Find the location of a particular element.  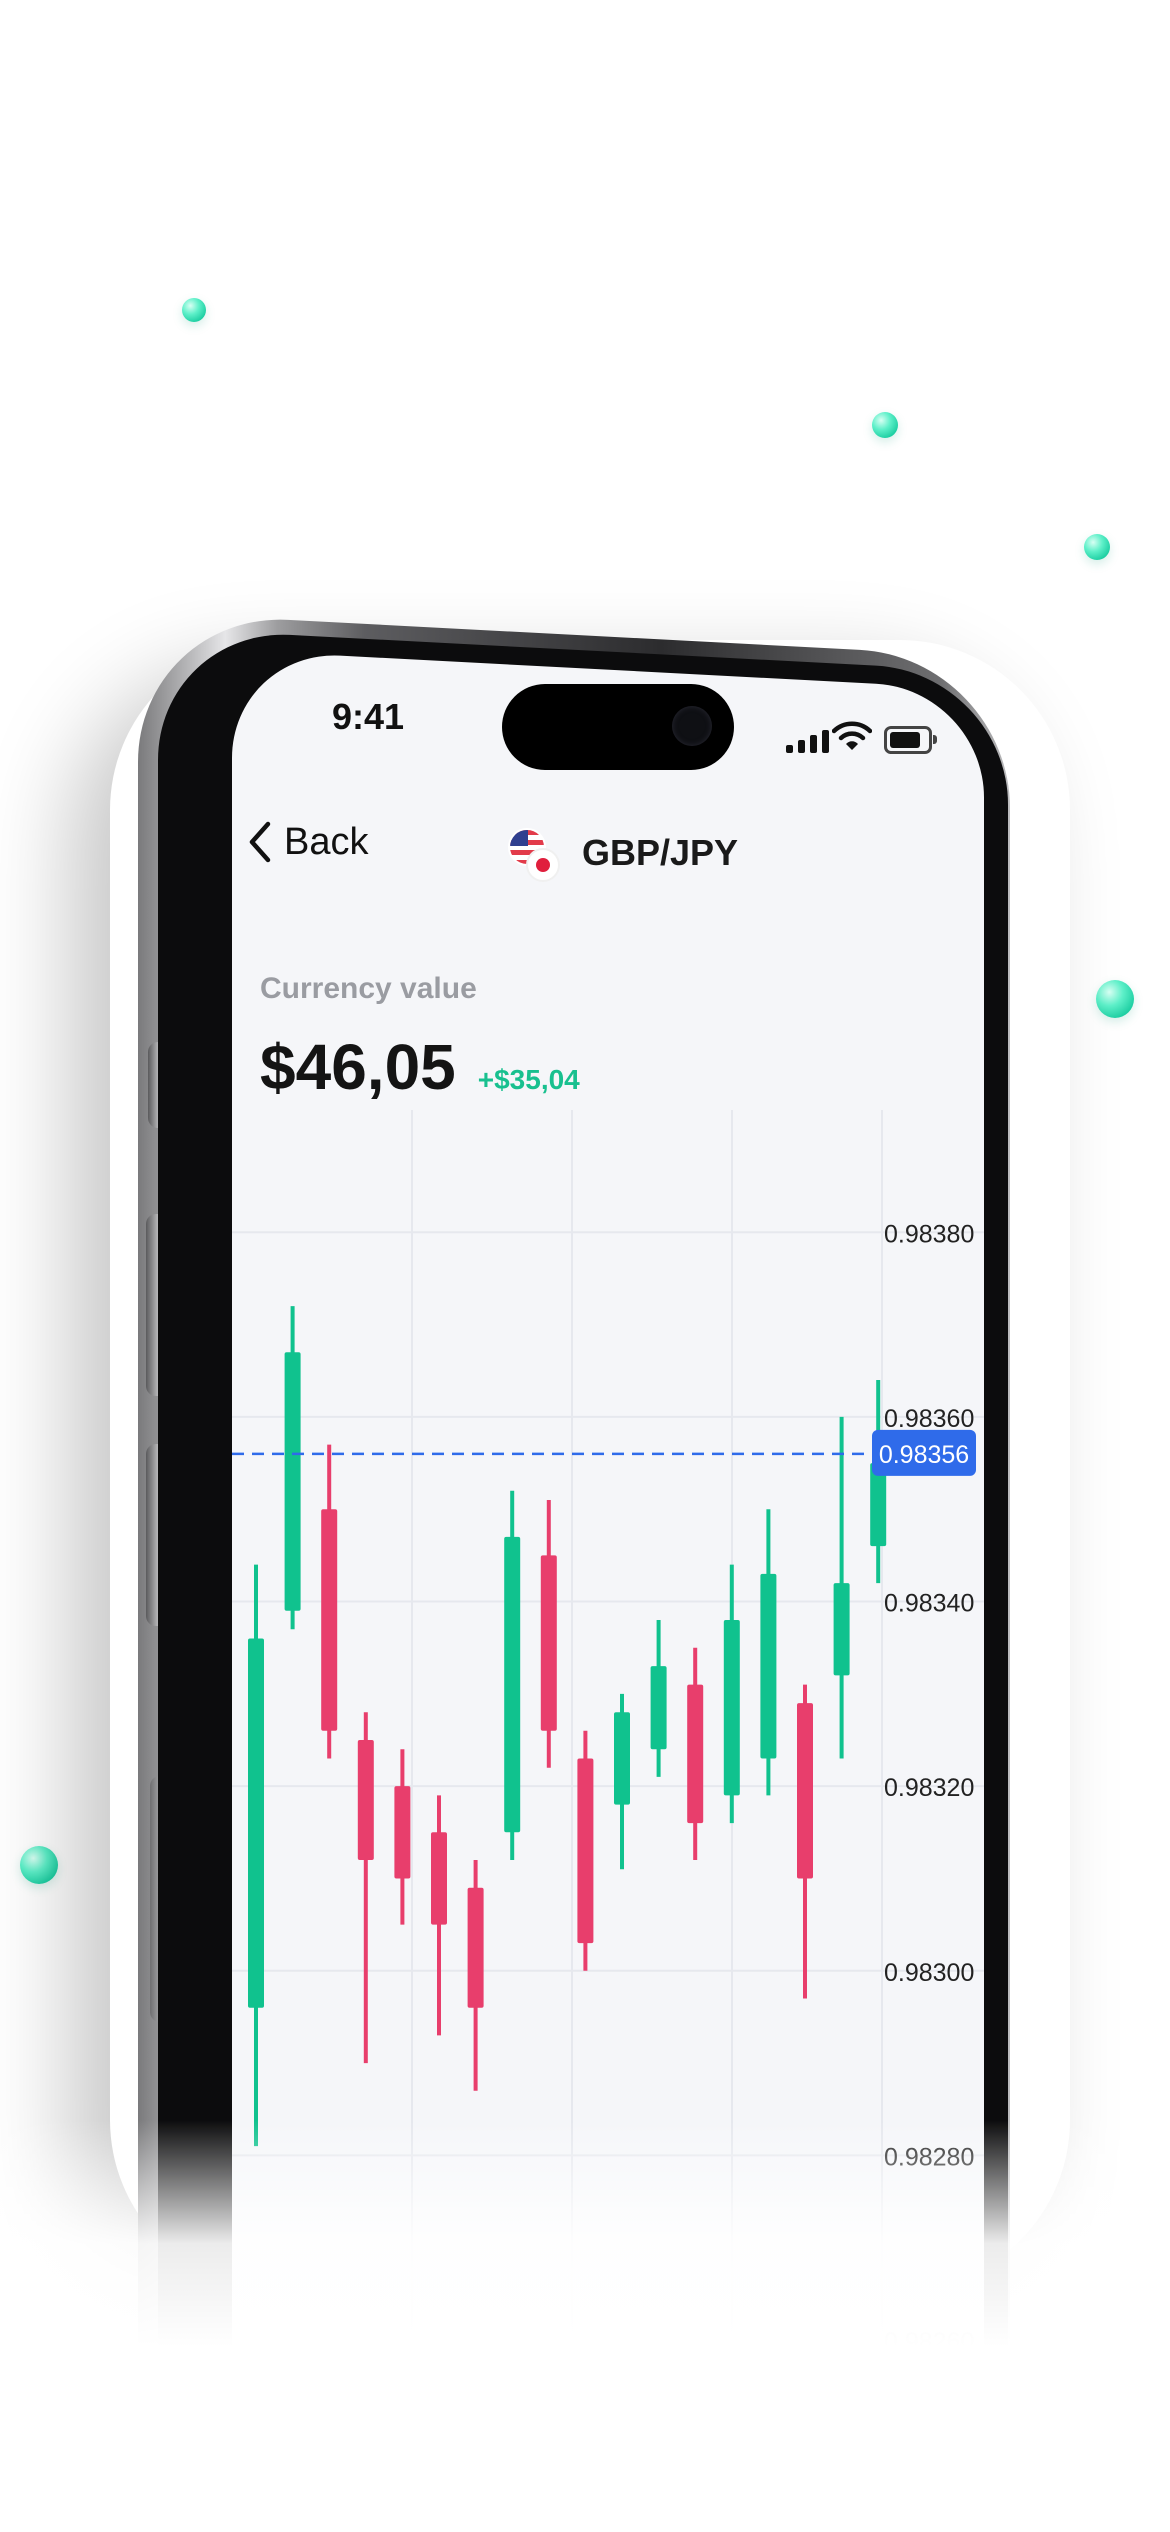

currency-flags is located at coordinates (534, 855).